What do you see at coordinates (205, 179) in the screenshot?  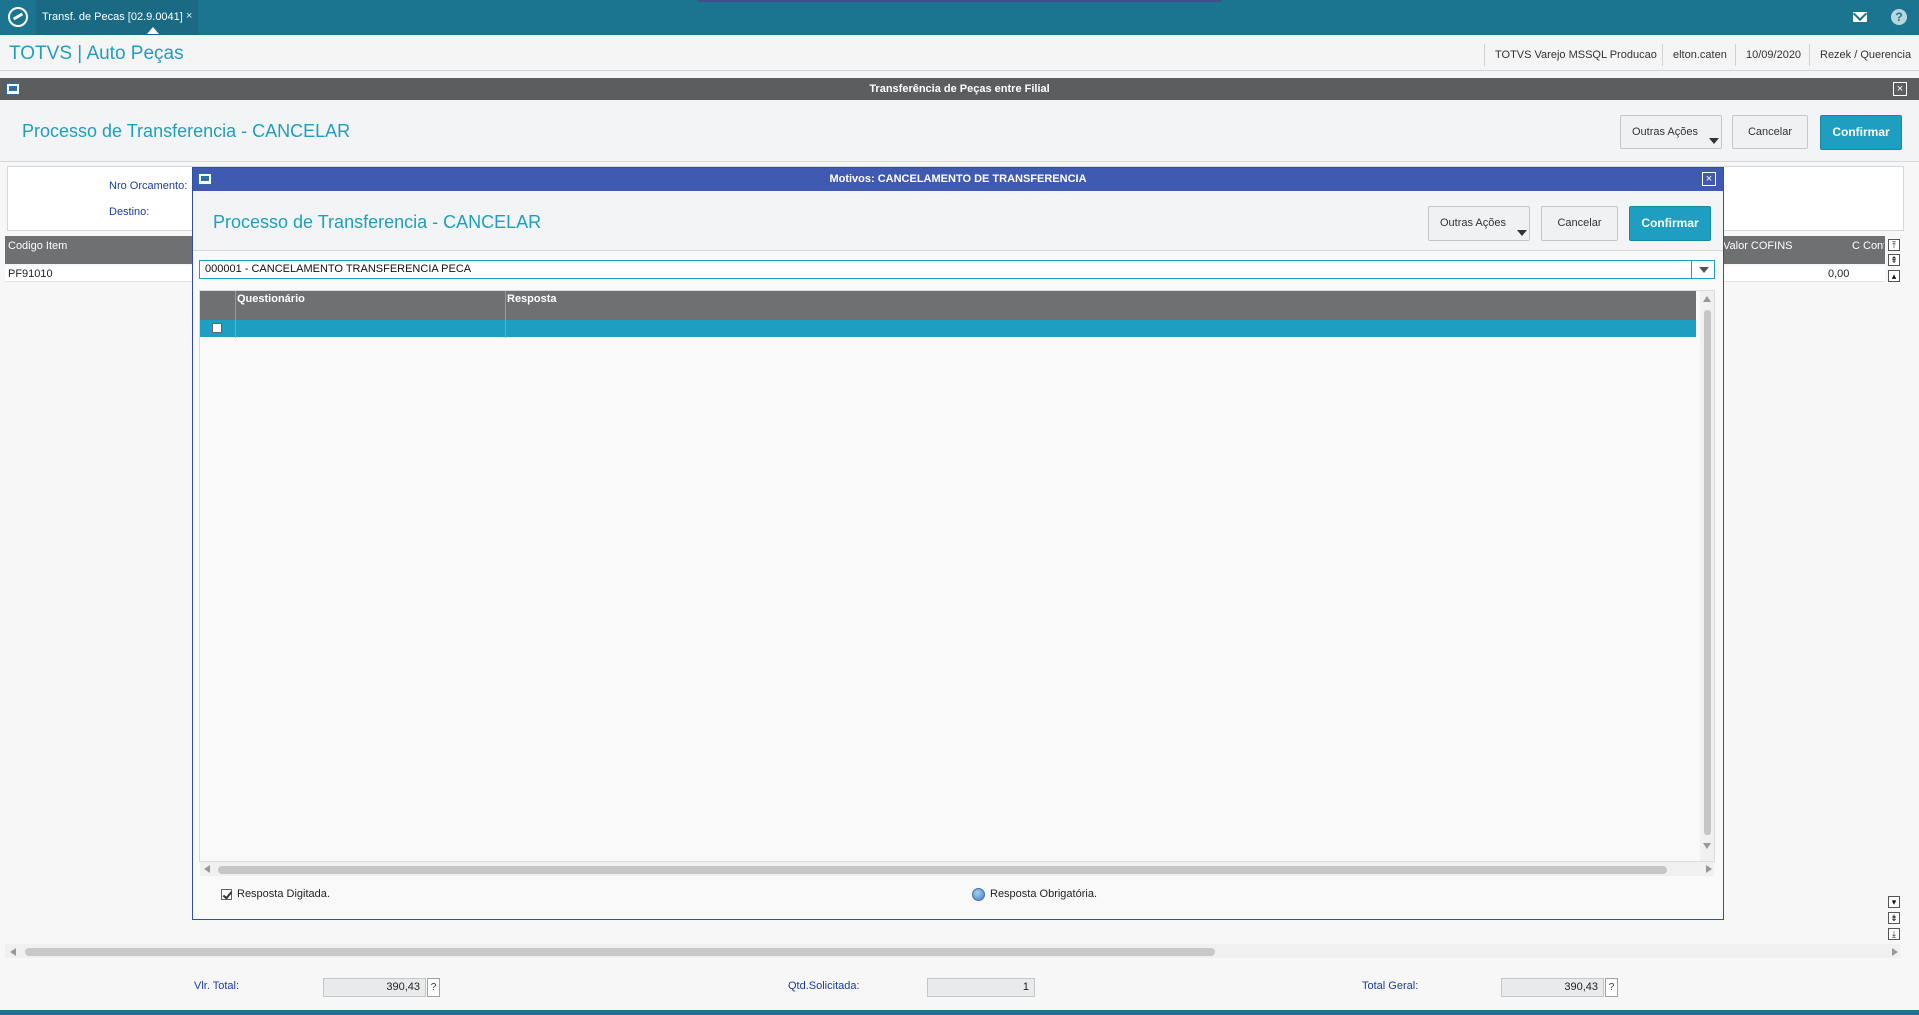 I see `modal-window-menu-icon` at bounding box center [205, 179].